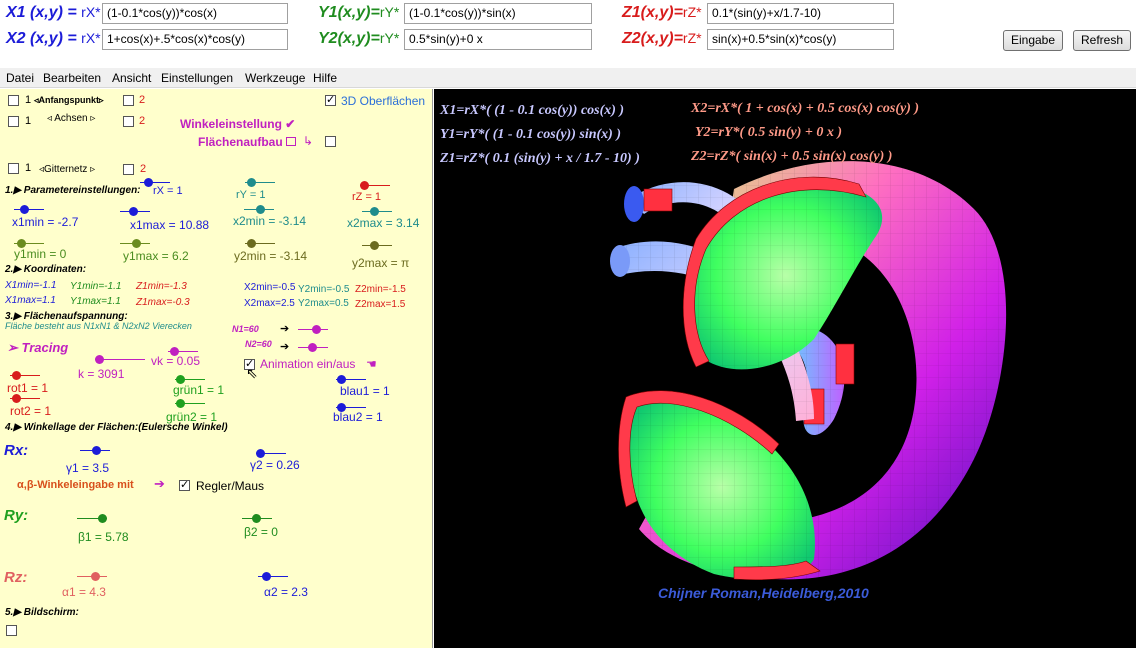  Describe the element at coordinates (364, 185) in the screenshot. I see `rz-slider-knob` at that location.